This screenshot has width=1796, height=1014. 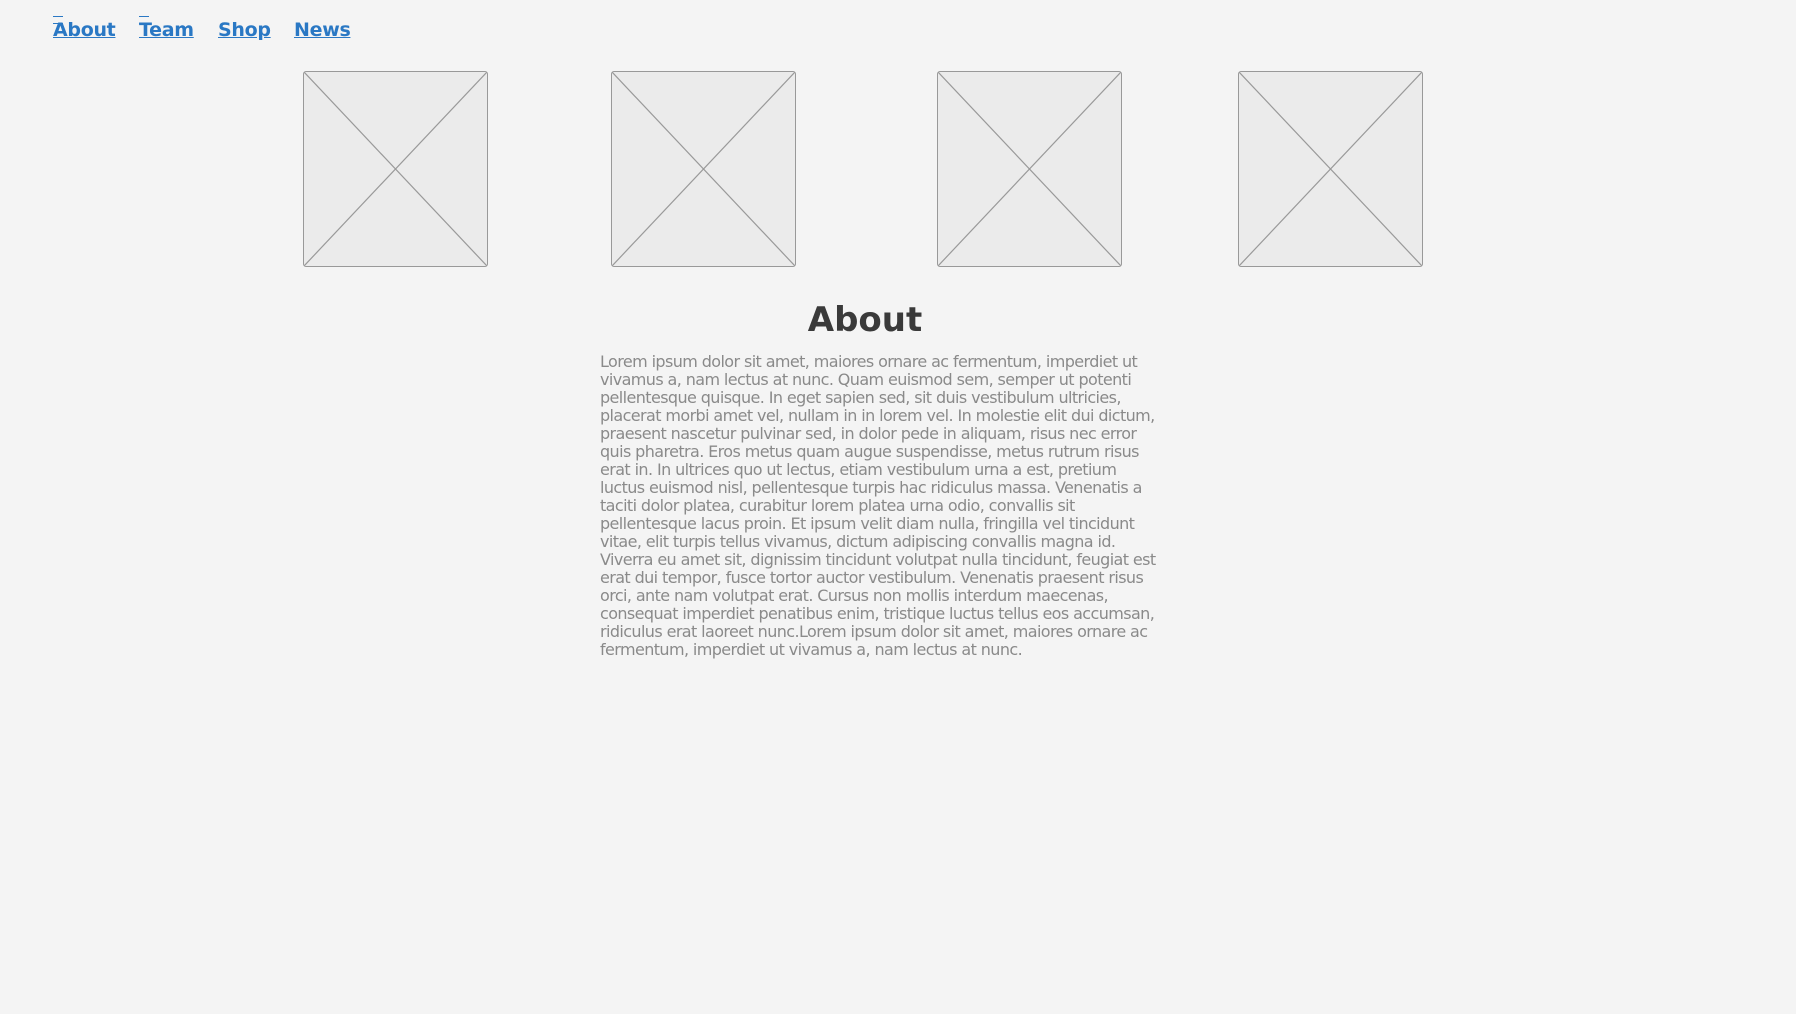 I want to click on nav-link-shop: Shop, so click(x=244, y=30).